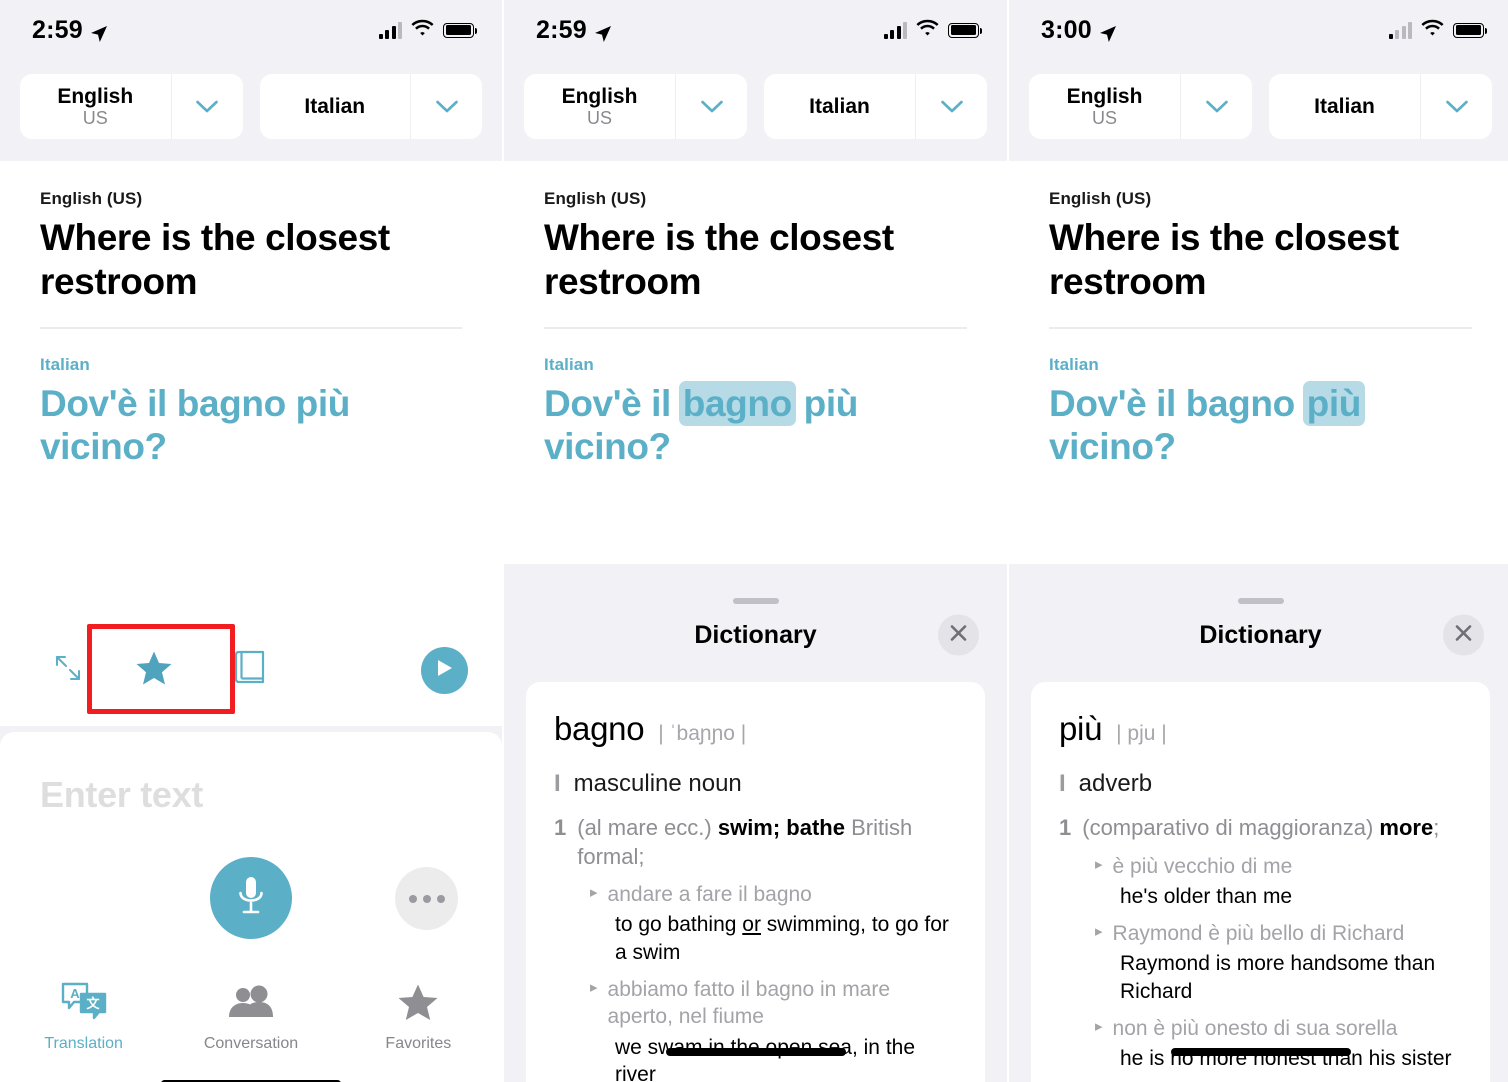 The height and width of the screenshot is (1082, 1508). I want to click on part-of-speech-label: masculine noun, so click(657, 783).